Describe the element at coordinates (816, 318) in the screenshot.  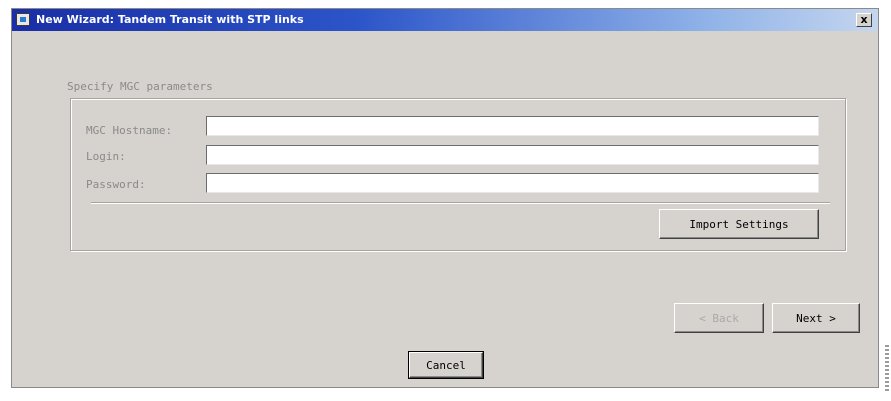
I see `next-button: Next >` at that location.